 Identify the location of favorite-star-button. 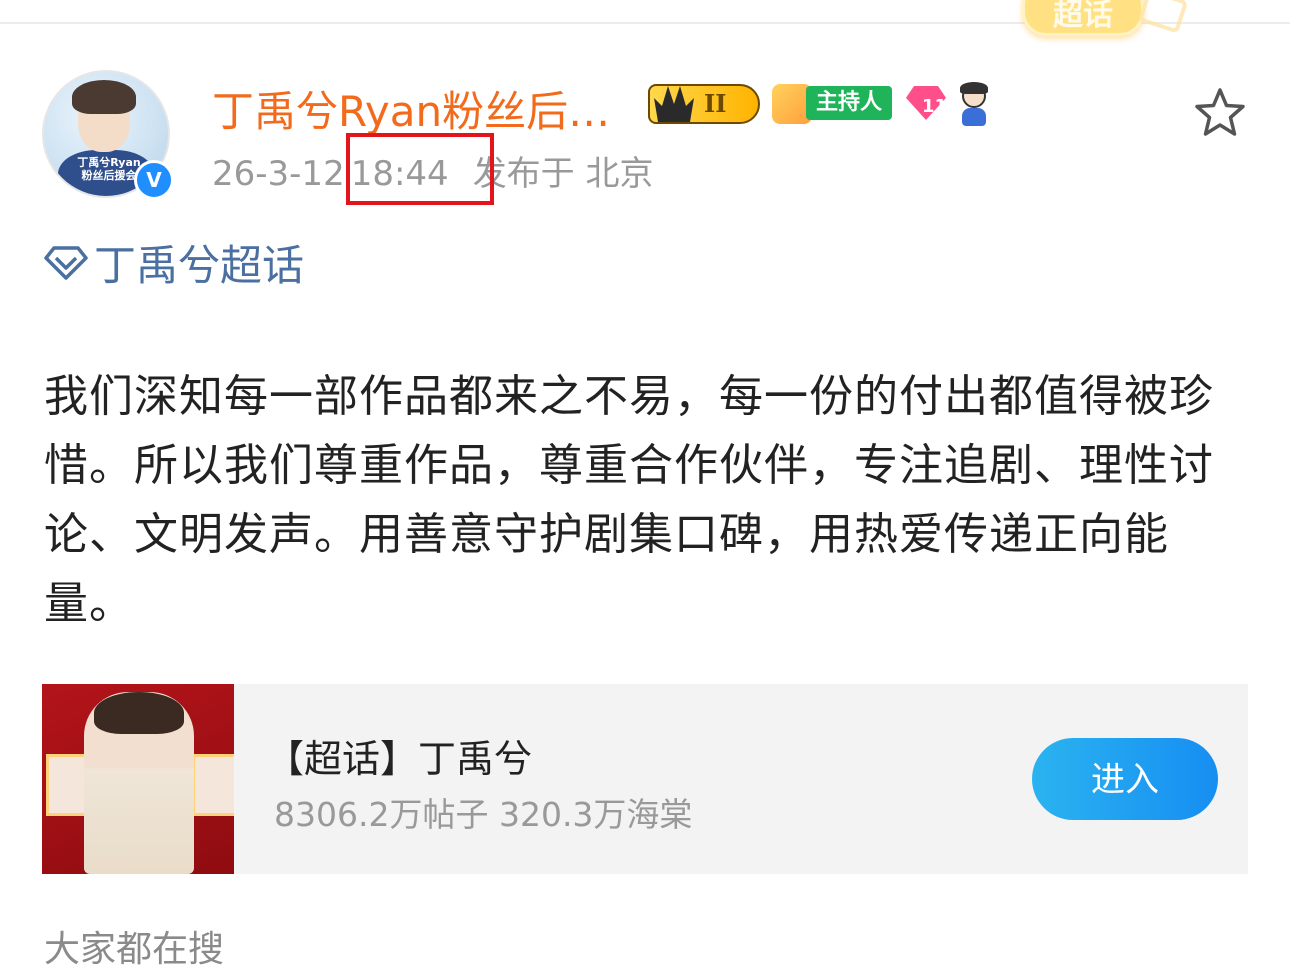
(1220, 113).